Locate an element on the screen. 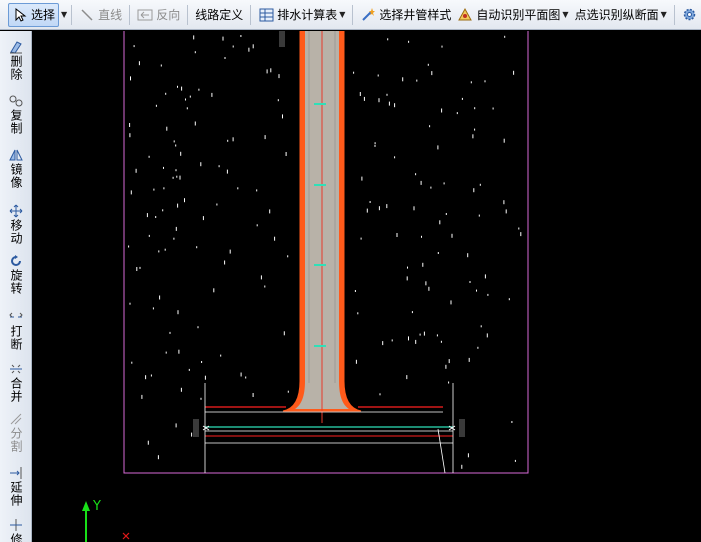 The height and width of the screenshot is (542, 701). delete-button: 删除 is located at coordinates (16, 60).